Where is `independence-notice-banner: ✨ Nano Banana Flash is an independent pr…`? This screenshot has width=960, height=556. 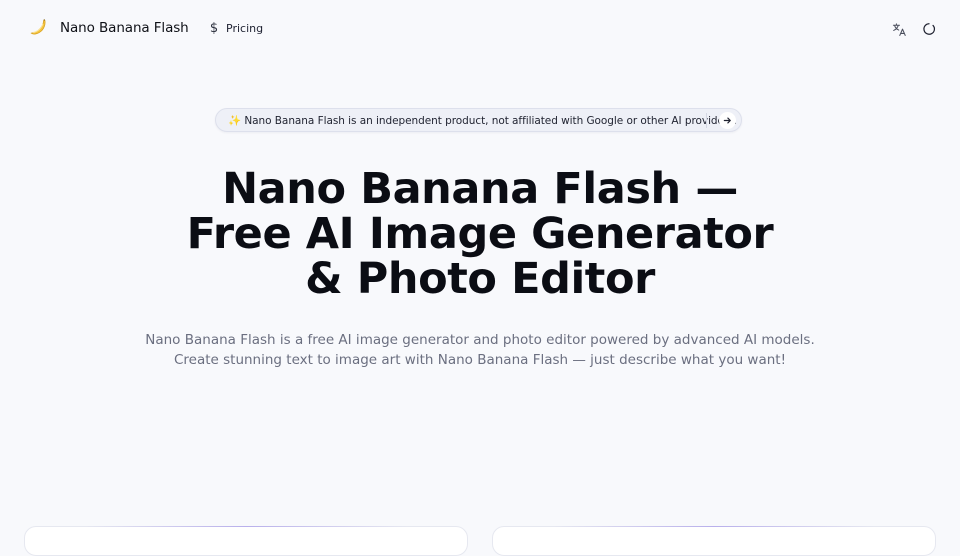 independence-notice-banner: ✨ Nano Banana Flash is an independent pr… is located at coordinates (478, 120).